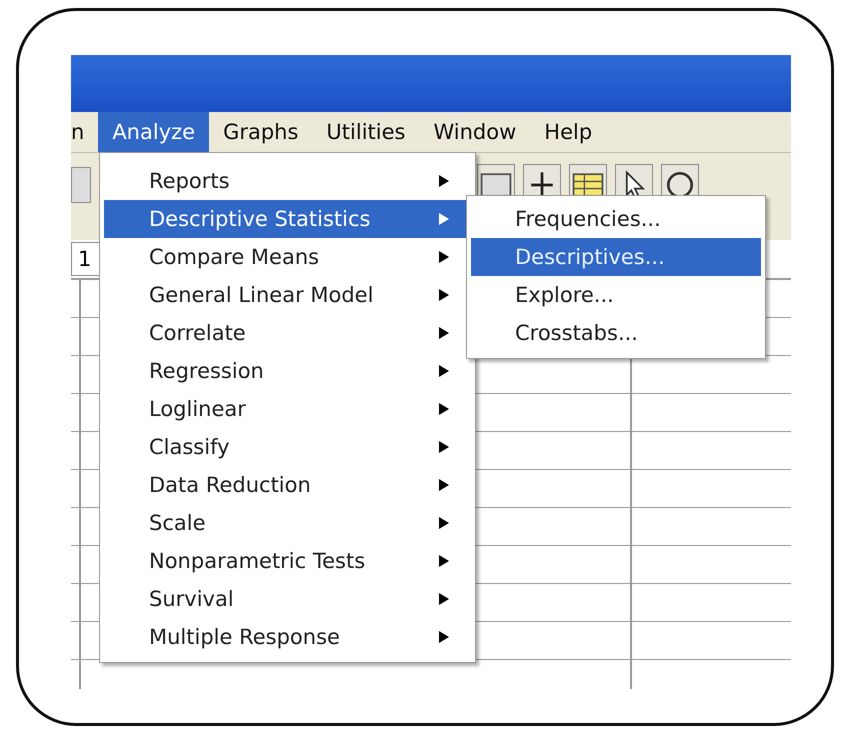 The height and width of the screenshot is (736, 846). I want to click on menu-item-label: Multiple Response, so click(244, 637).